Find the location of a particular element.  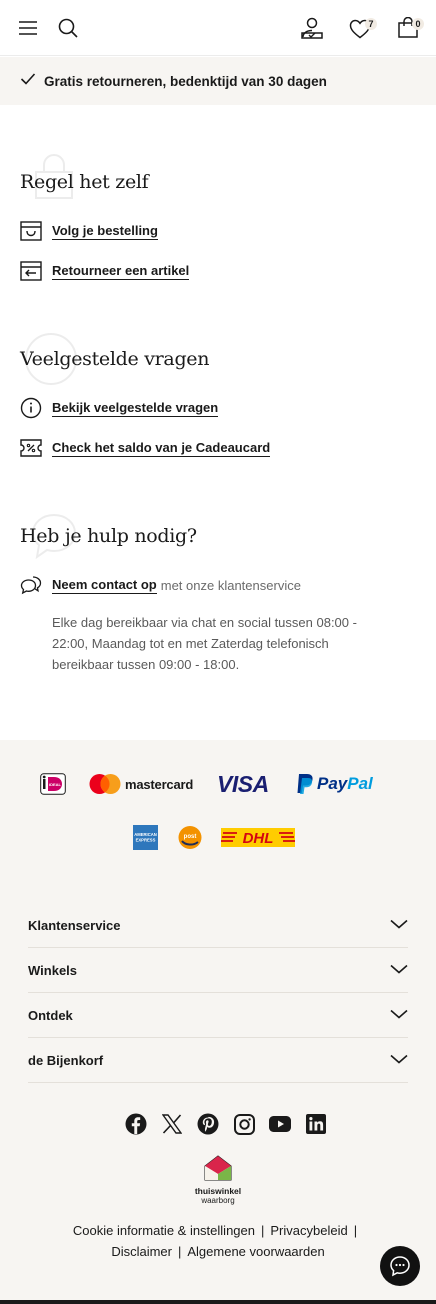

chat-icon is located at coordinates (400, 1266).